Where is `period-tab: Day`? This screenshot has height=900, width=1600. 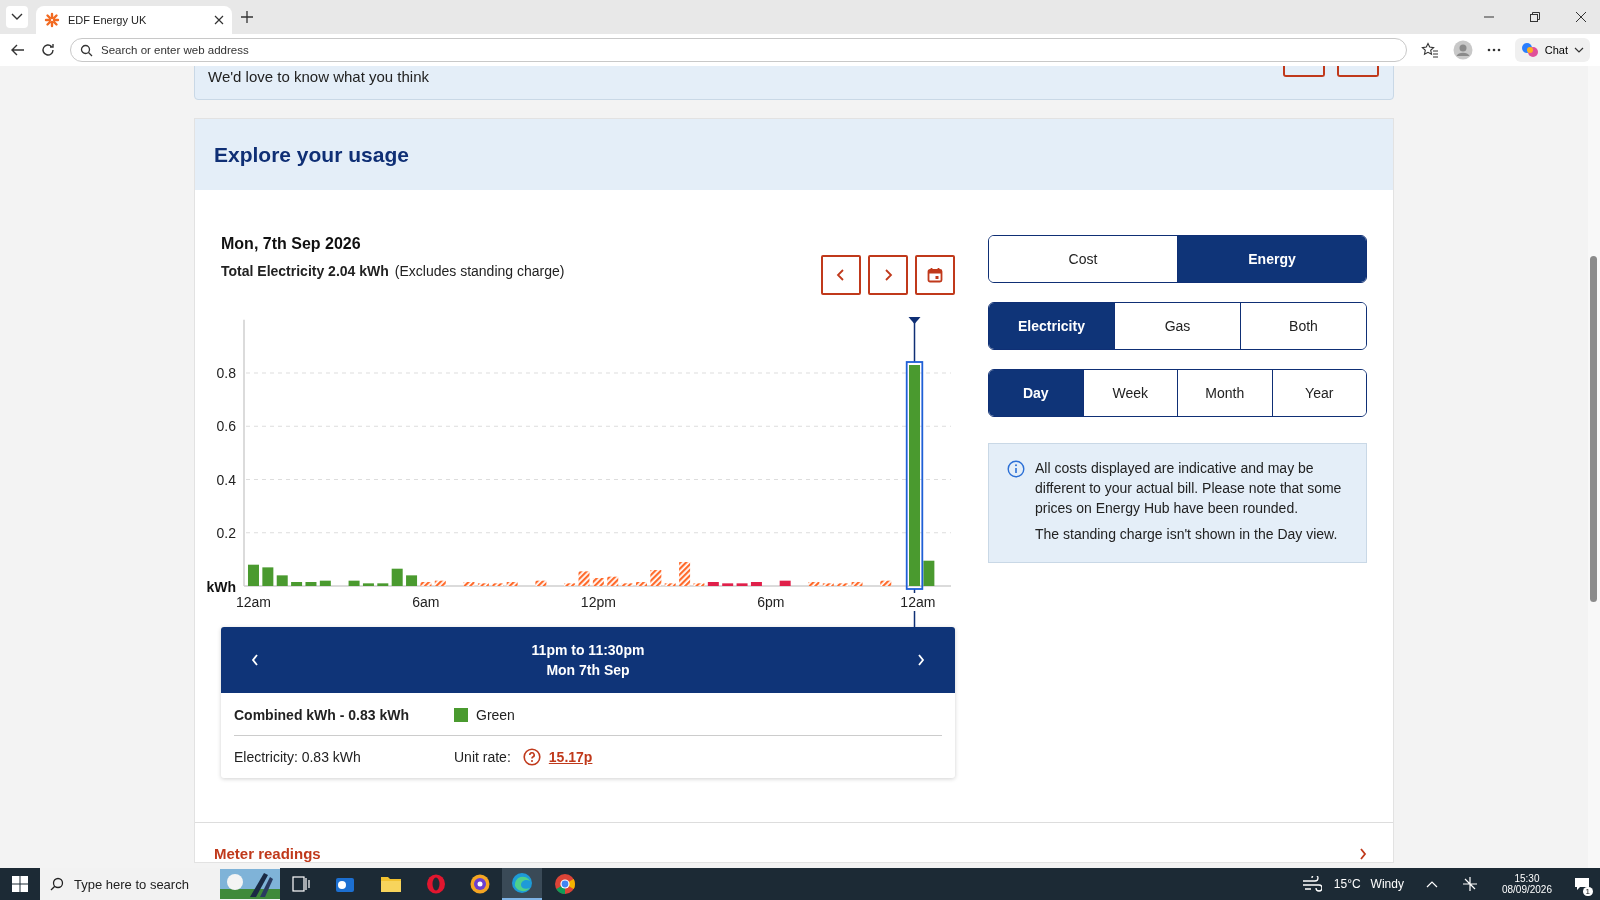 period-tab: Day is located at coordinates (1036, 393).